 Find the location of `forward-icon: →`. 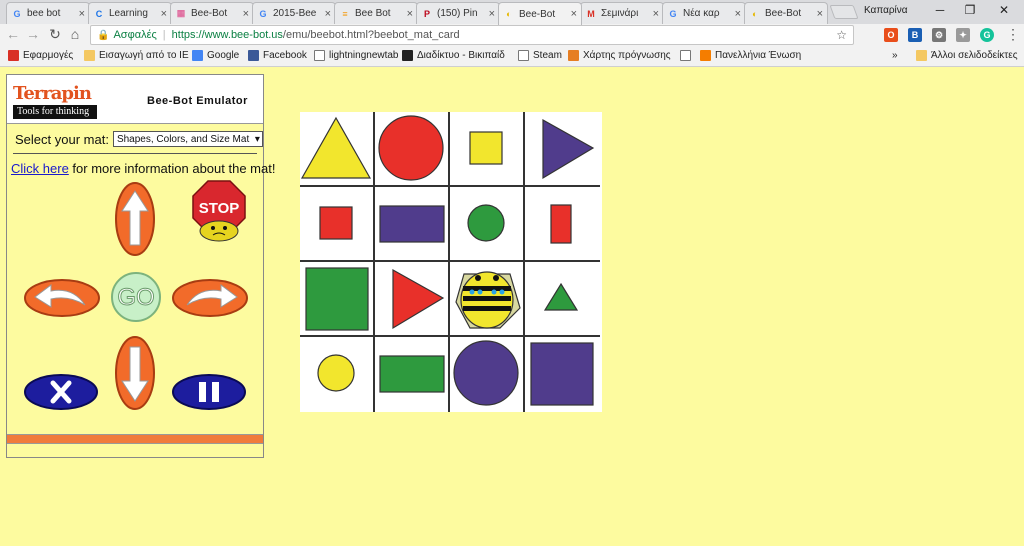

forward-icon: → is located at coordinates (33, 34).